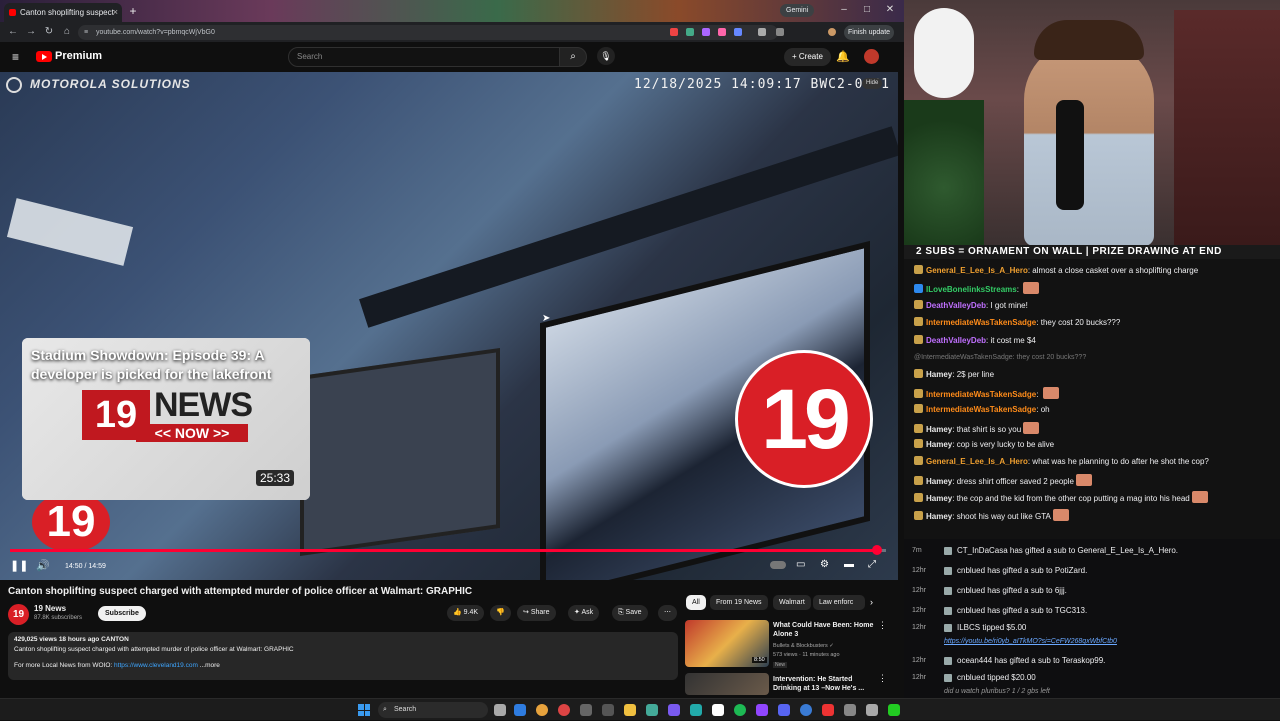 The width and height of the screenshot is (1280, 721). What do you see at coordinates (762, 32) in the screenshot?
I see `extensions-puzzle-icon` at bounding box center [762, 32].